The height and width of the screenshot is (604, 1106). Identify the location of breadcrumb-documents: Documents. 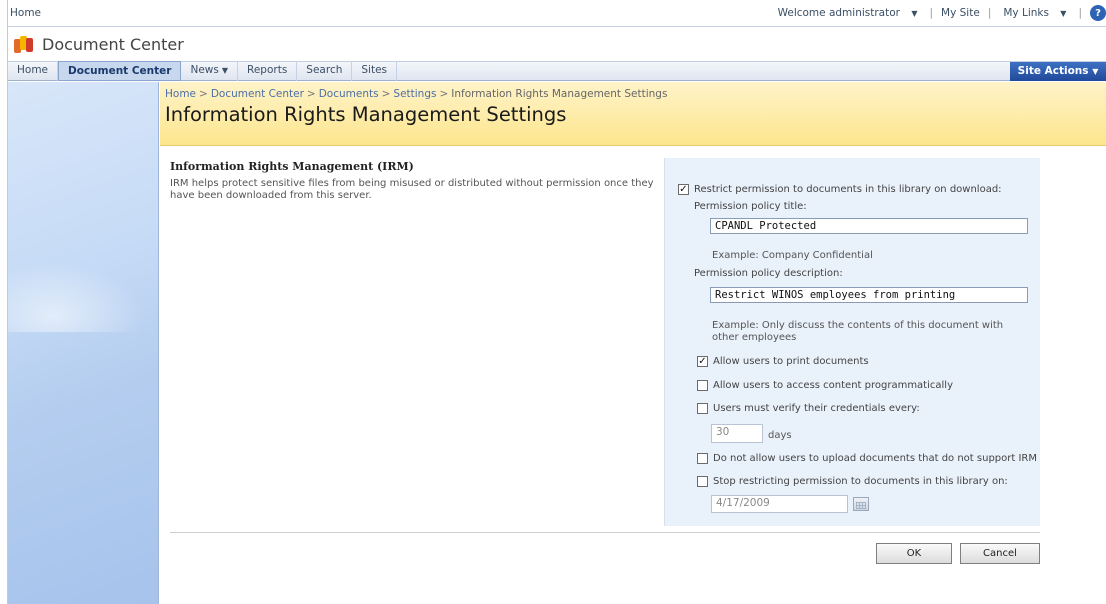
(349, 94).